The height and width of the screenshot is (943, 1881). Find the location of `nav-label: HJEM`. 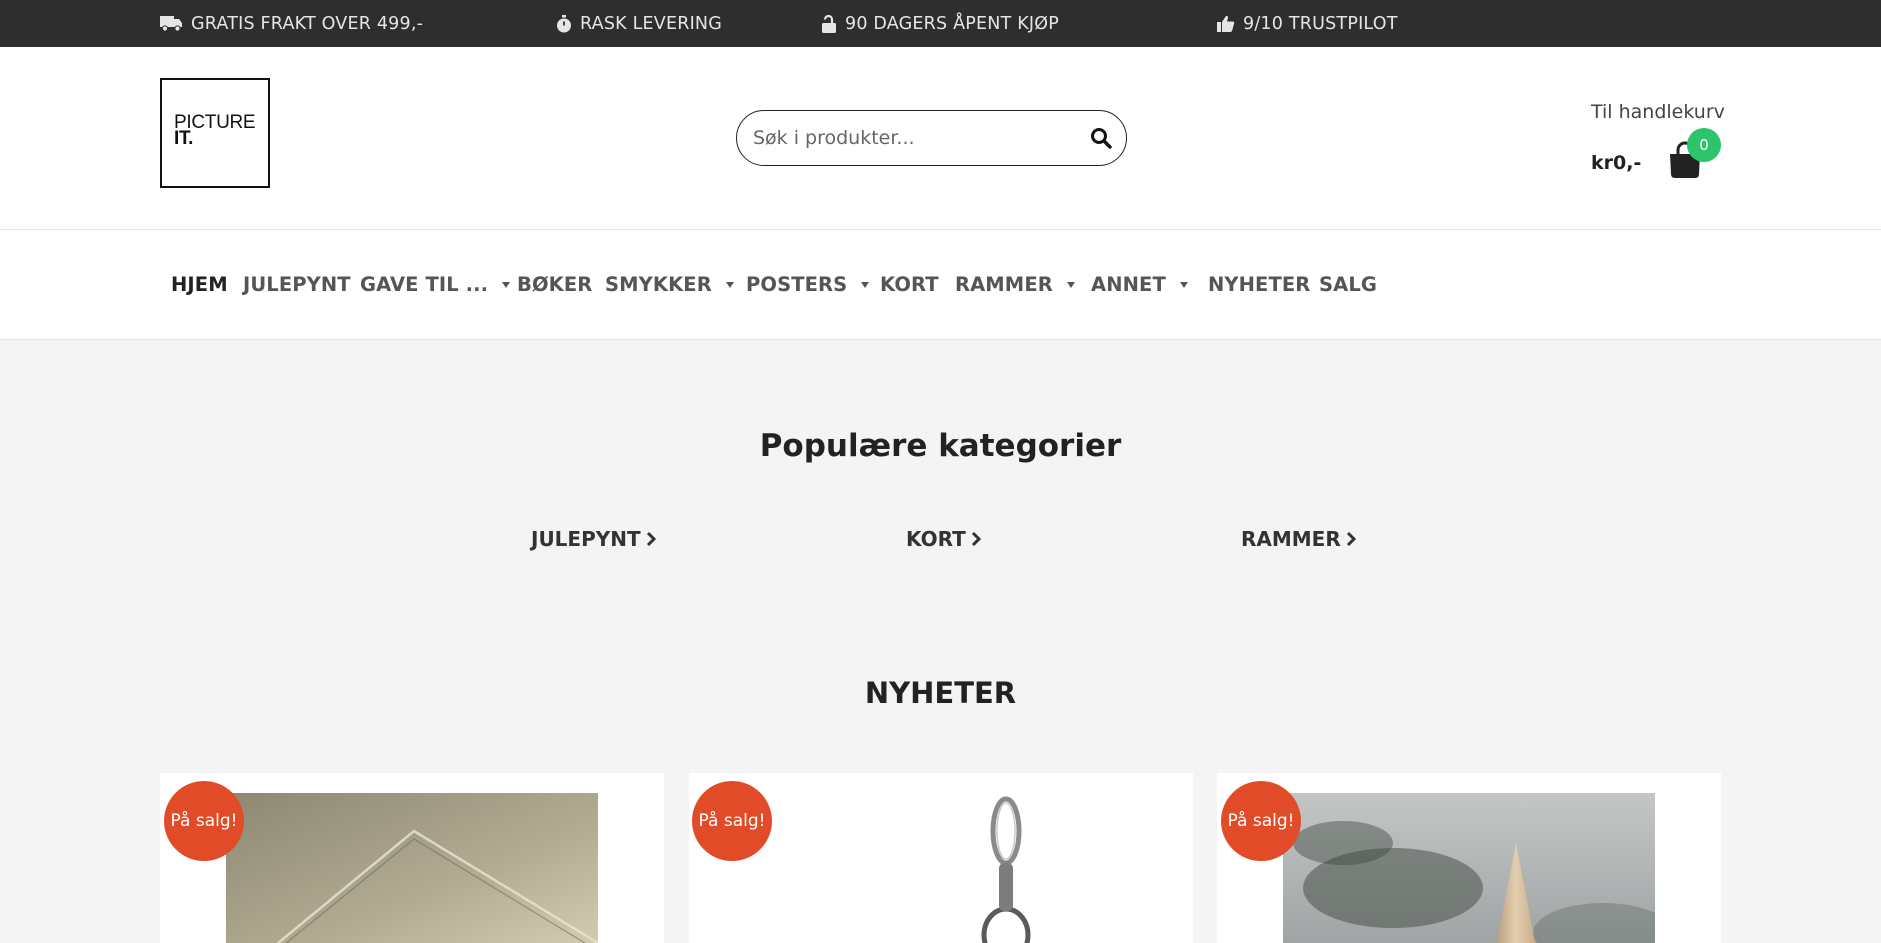

nav-label: HJEM is located at coordinates (199, 284).